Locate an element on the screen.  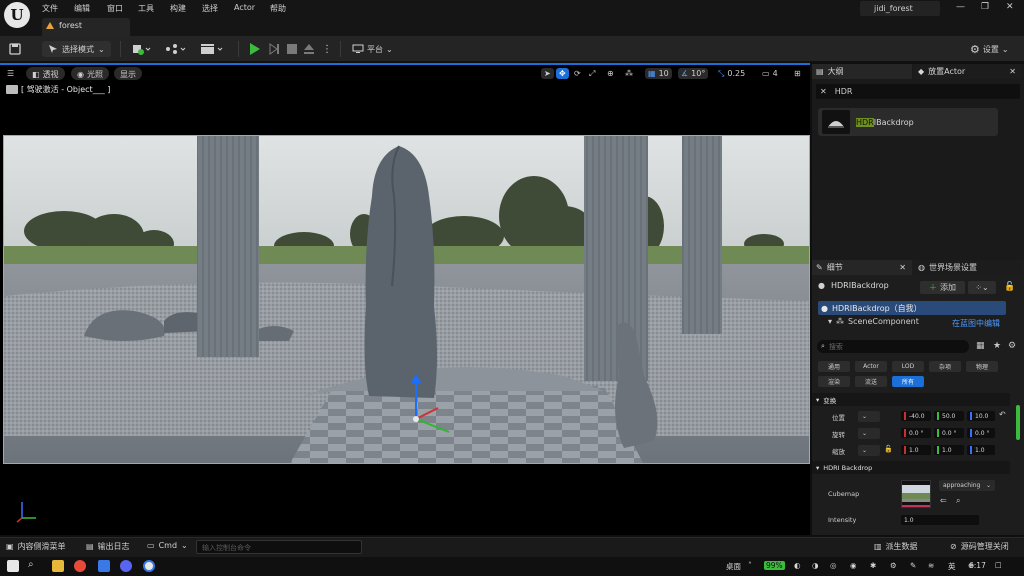
camera-speed-button: ▭ 4 is located at coordinates (770, 73).